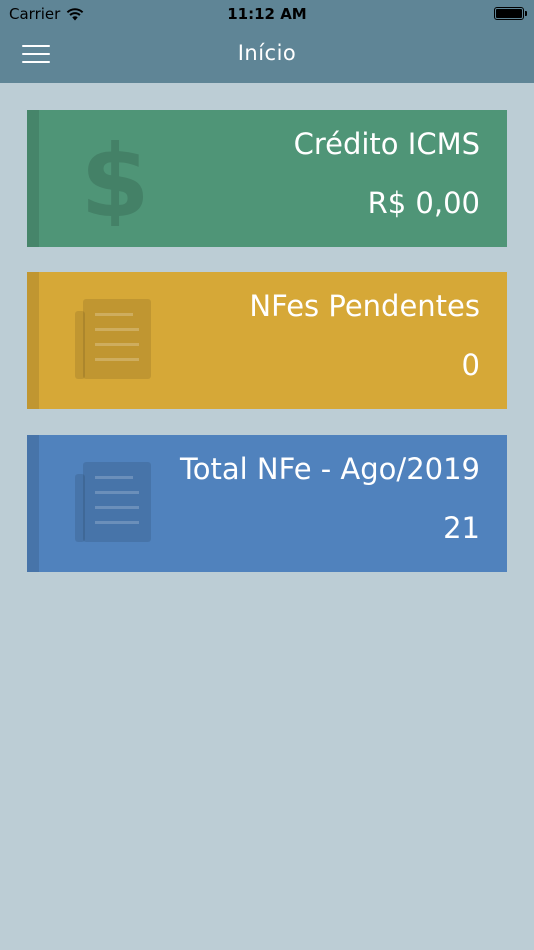 This screenshot has width=534, height=950. I want to click on page-title: Início, so click(267, 53).